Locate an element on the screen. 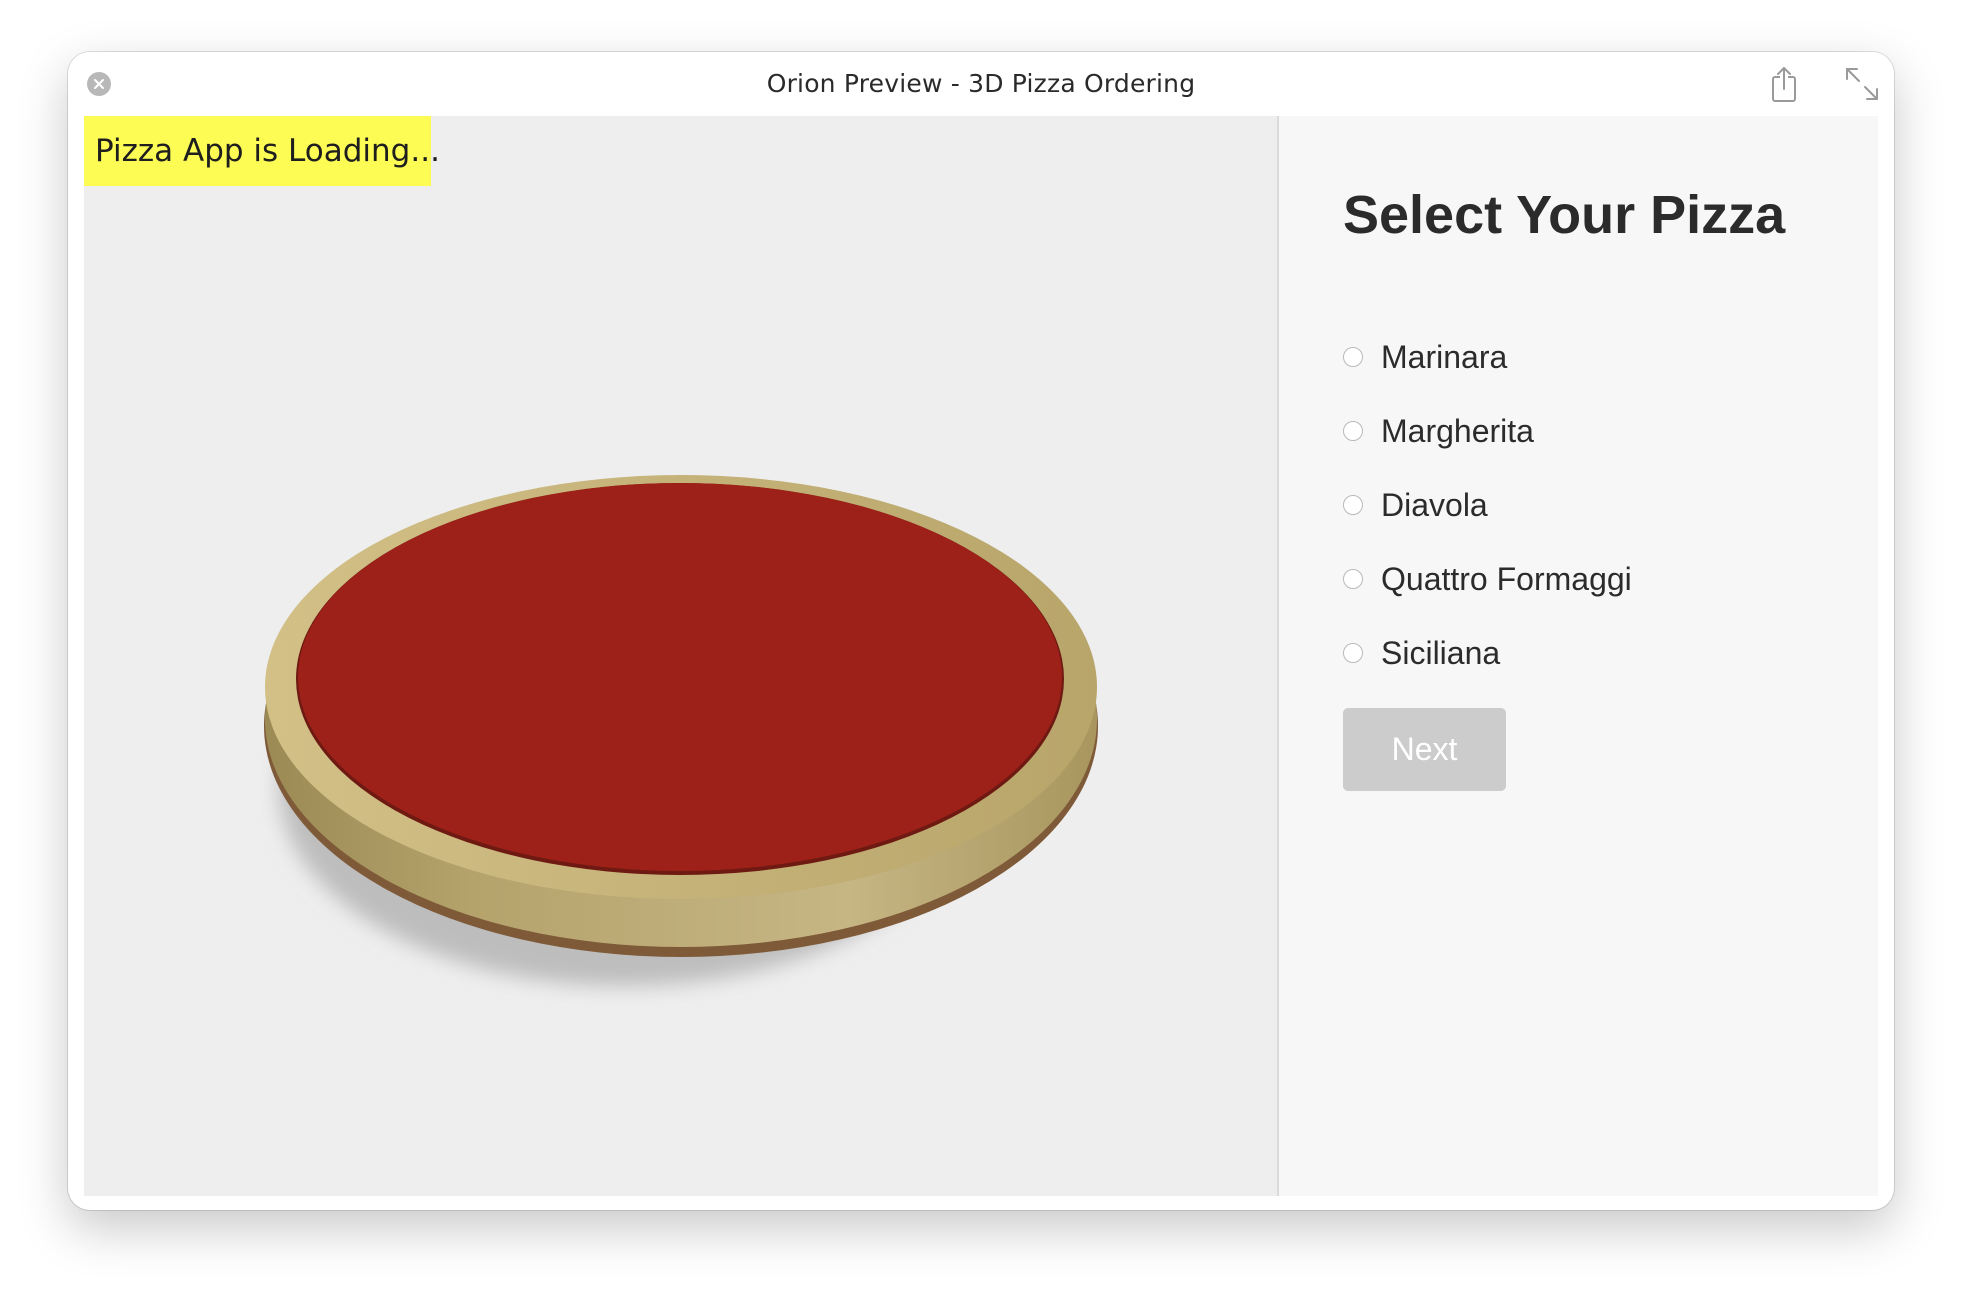  title-bar: Orion Preview - 3D Pizza Ordering is located at coordinates (981, 84).